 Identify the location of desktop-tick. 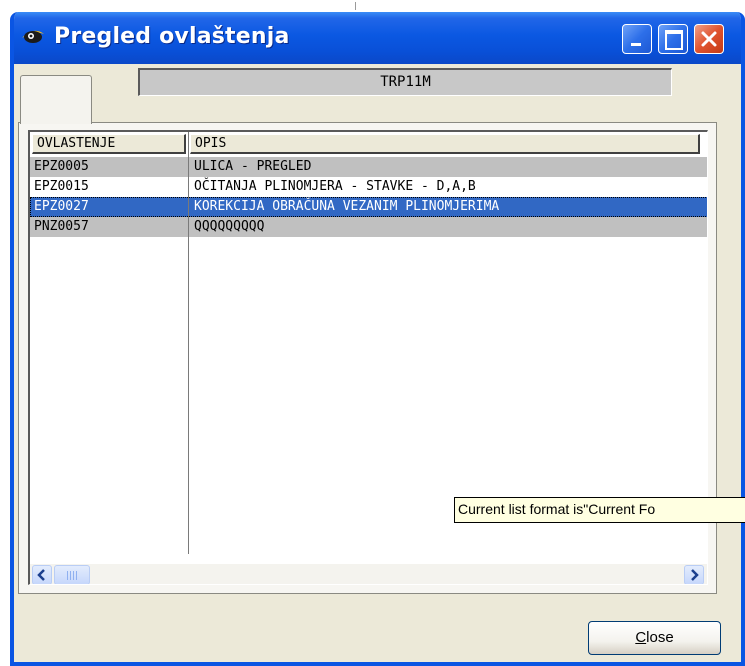
(355, 6).